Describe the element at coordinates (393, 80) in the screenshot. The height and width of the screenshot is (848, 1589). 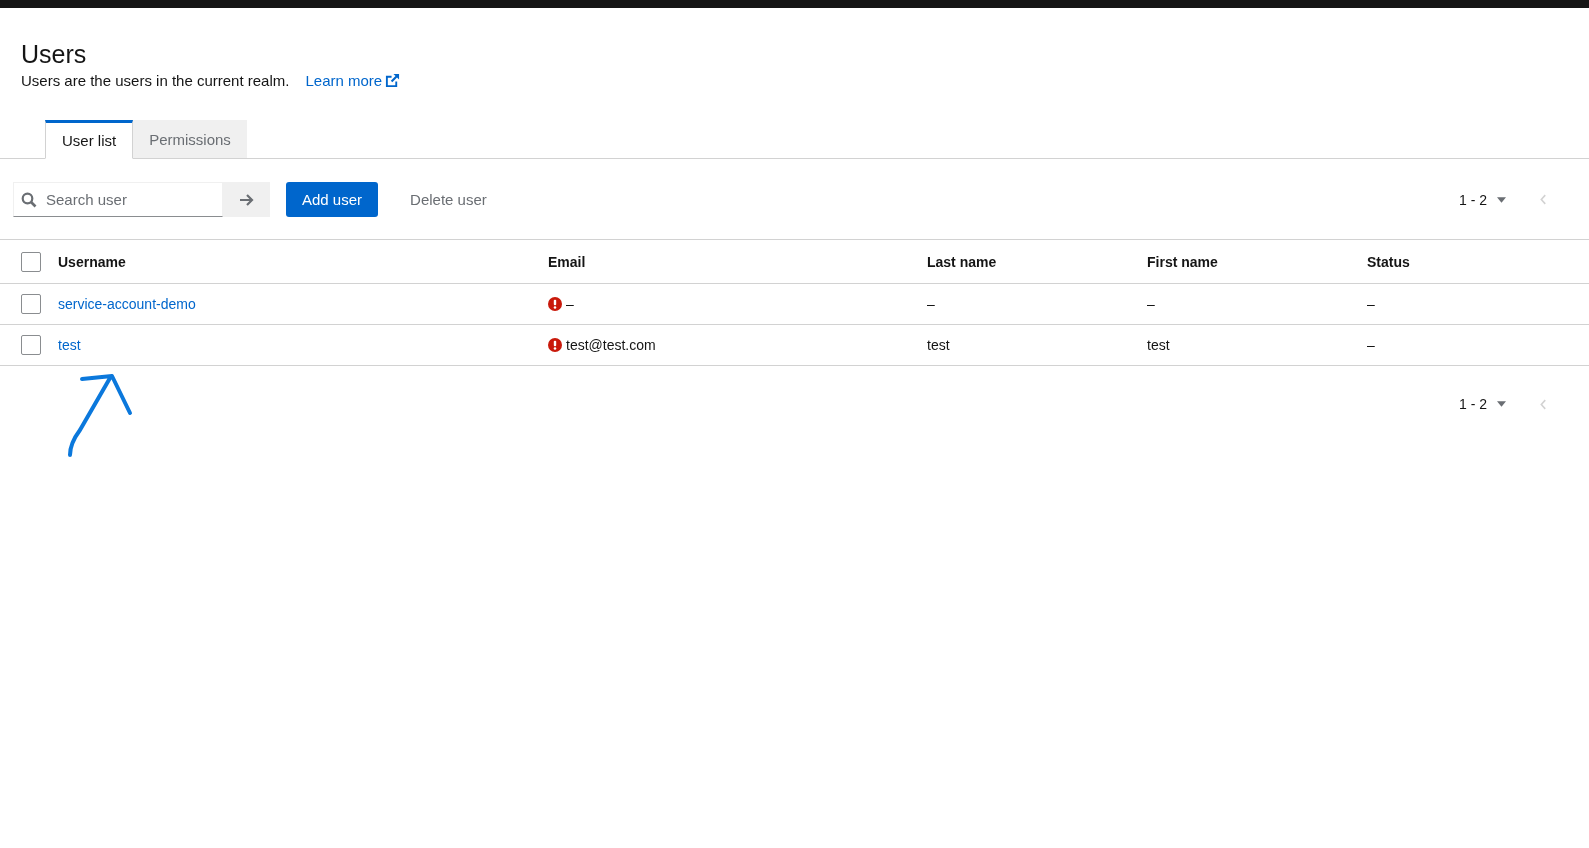
I see `external-link-icon` at that location.